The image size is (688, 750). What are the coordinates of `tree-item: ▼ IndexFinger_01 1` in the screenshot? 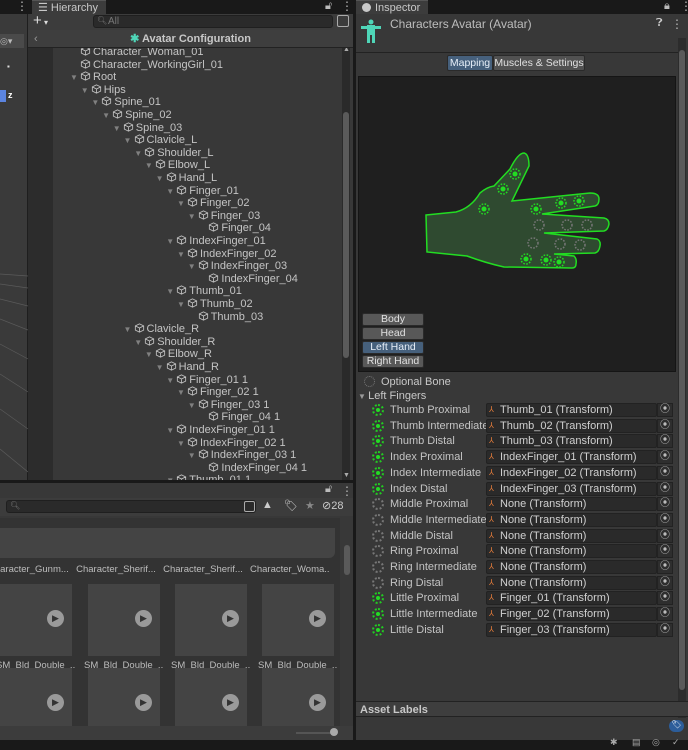 It's located at (220, 430).